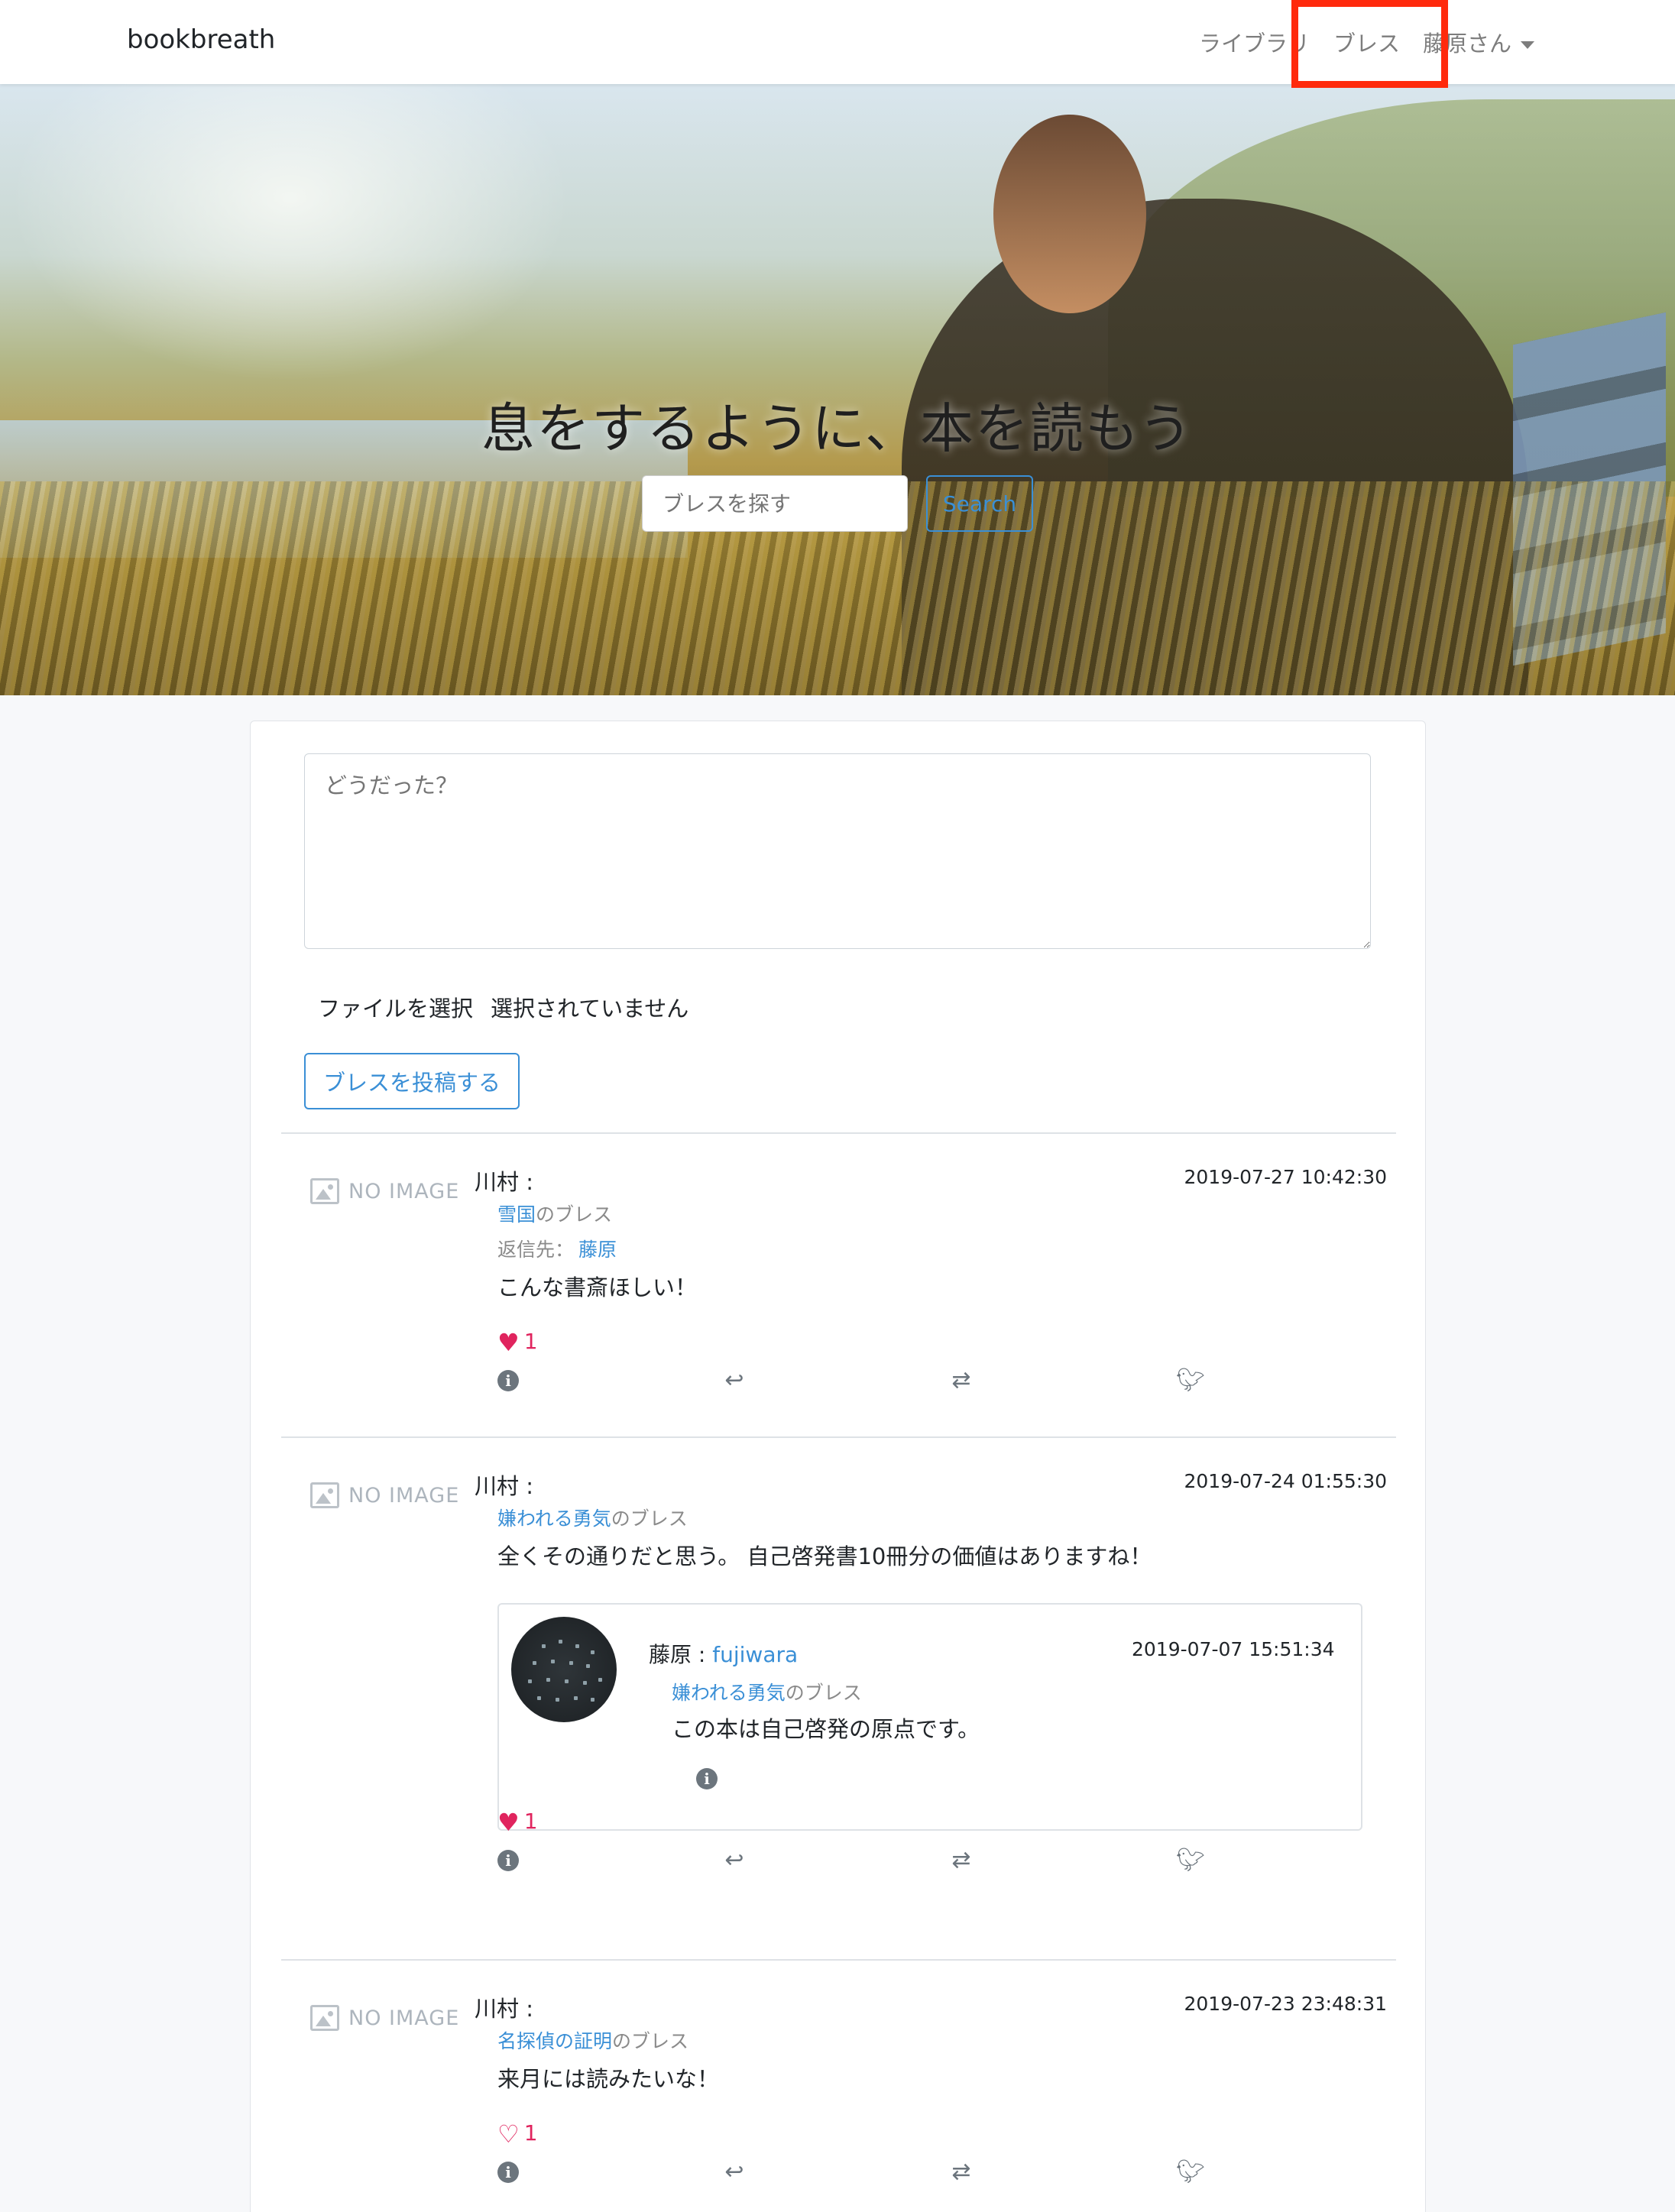  Describe the element at coordinates (395, 1007) in the screenshot. I see `file-choose-button: ファイルを選択` at that location.